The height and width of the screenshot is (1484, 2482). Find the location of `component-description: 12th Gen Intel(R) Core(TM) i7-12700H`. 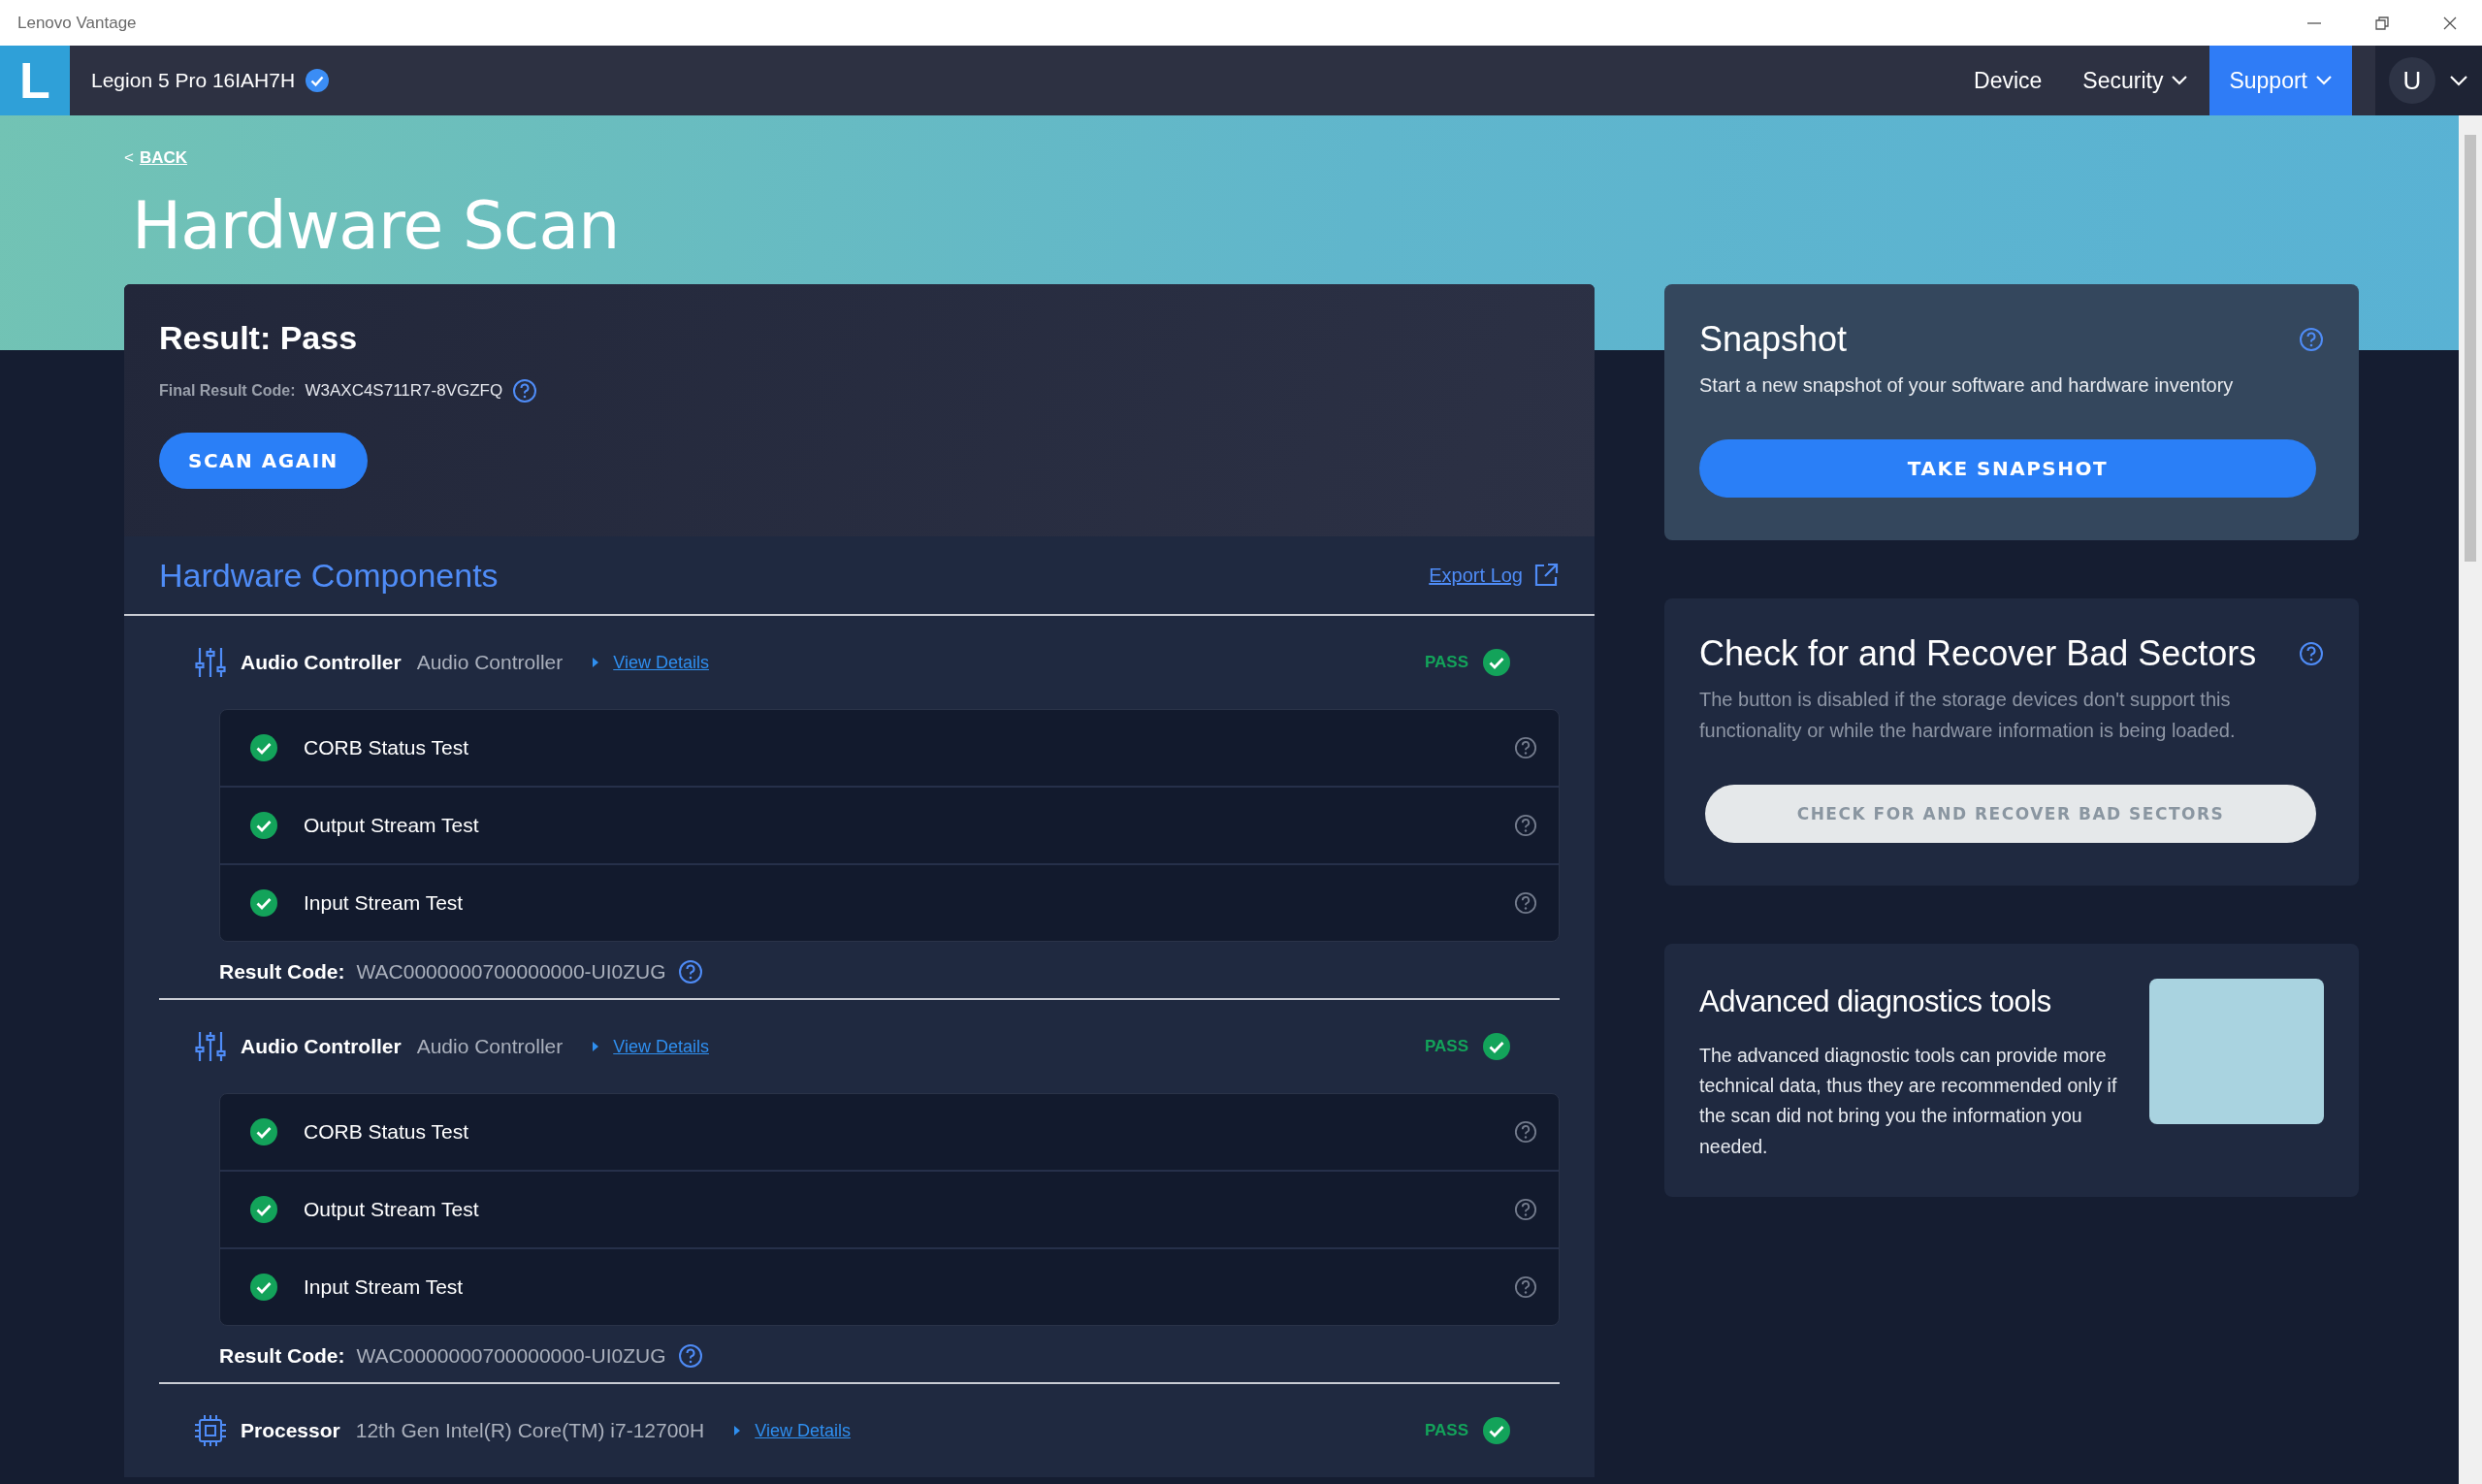

component-description: 12th Gen Intel(R) Core(TM) i7-12700H is located at coordinates (530, 1430).